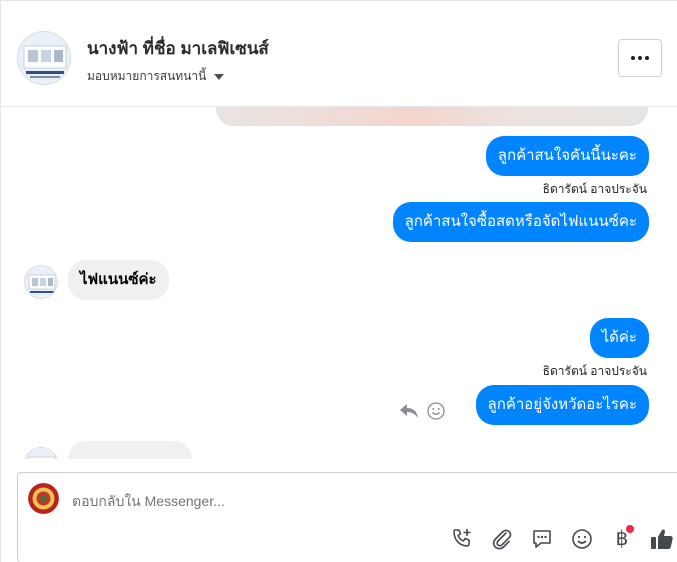 Image resolution: width=677 pixels, height=562 pixels. I want to click on message-hover-actions, so click(422, 413).